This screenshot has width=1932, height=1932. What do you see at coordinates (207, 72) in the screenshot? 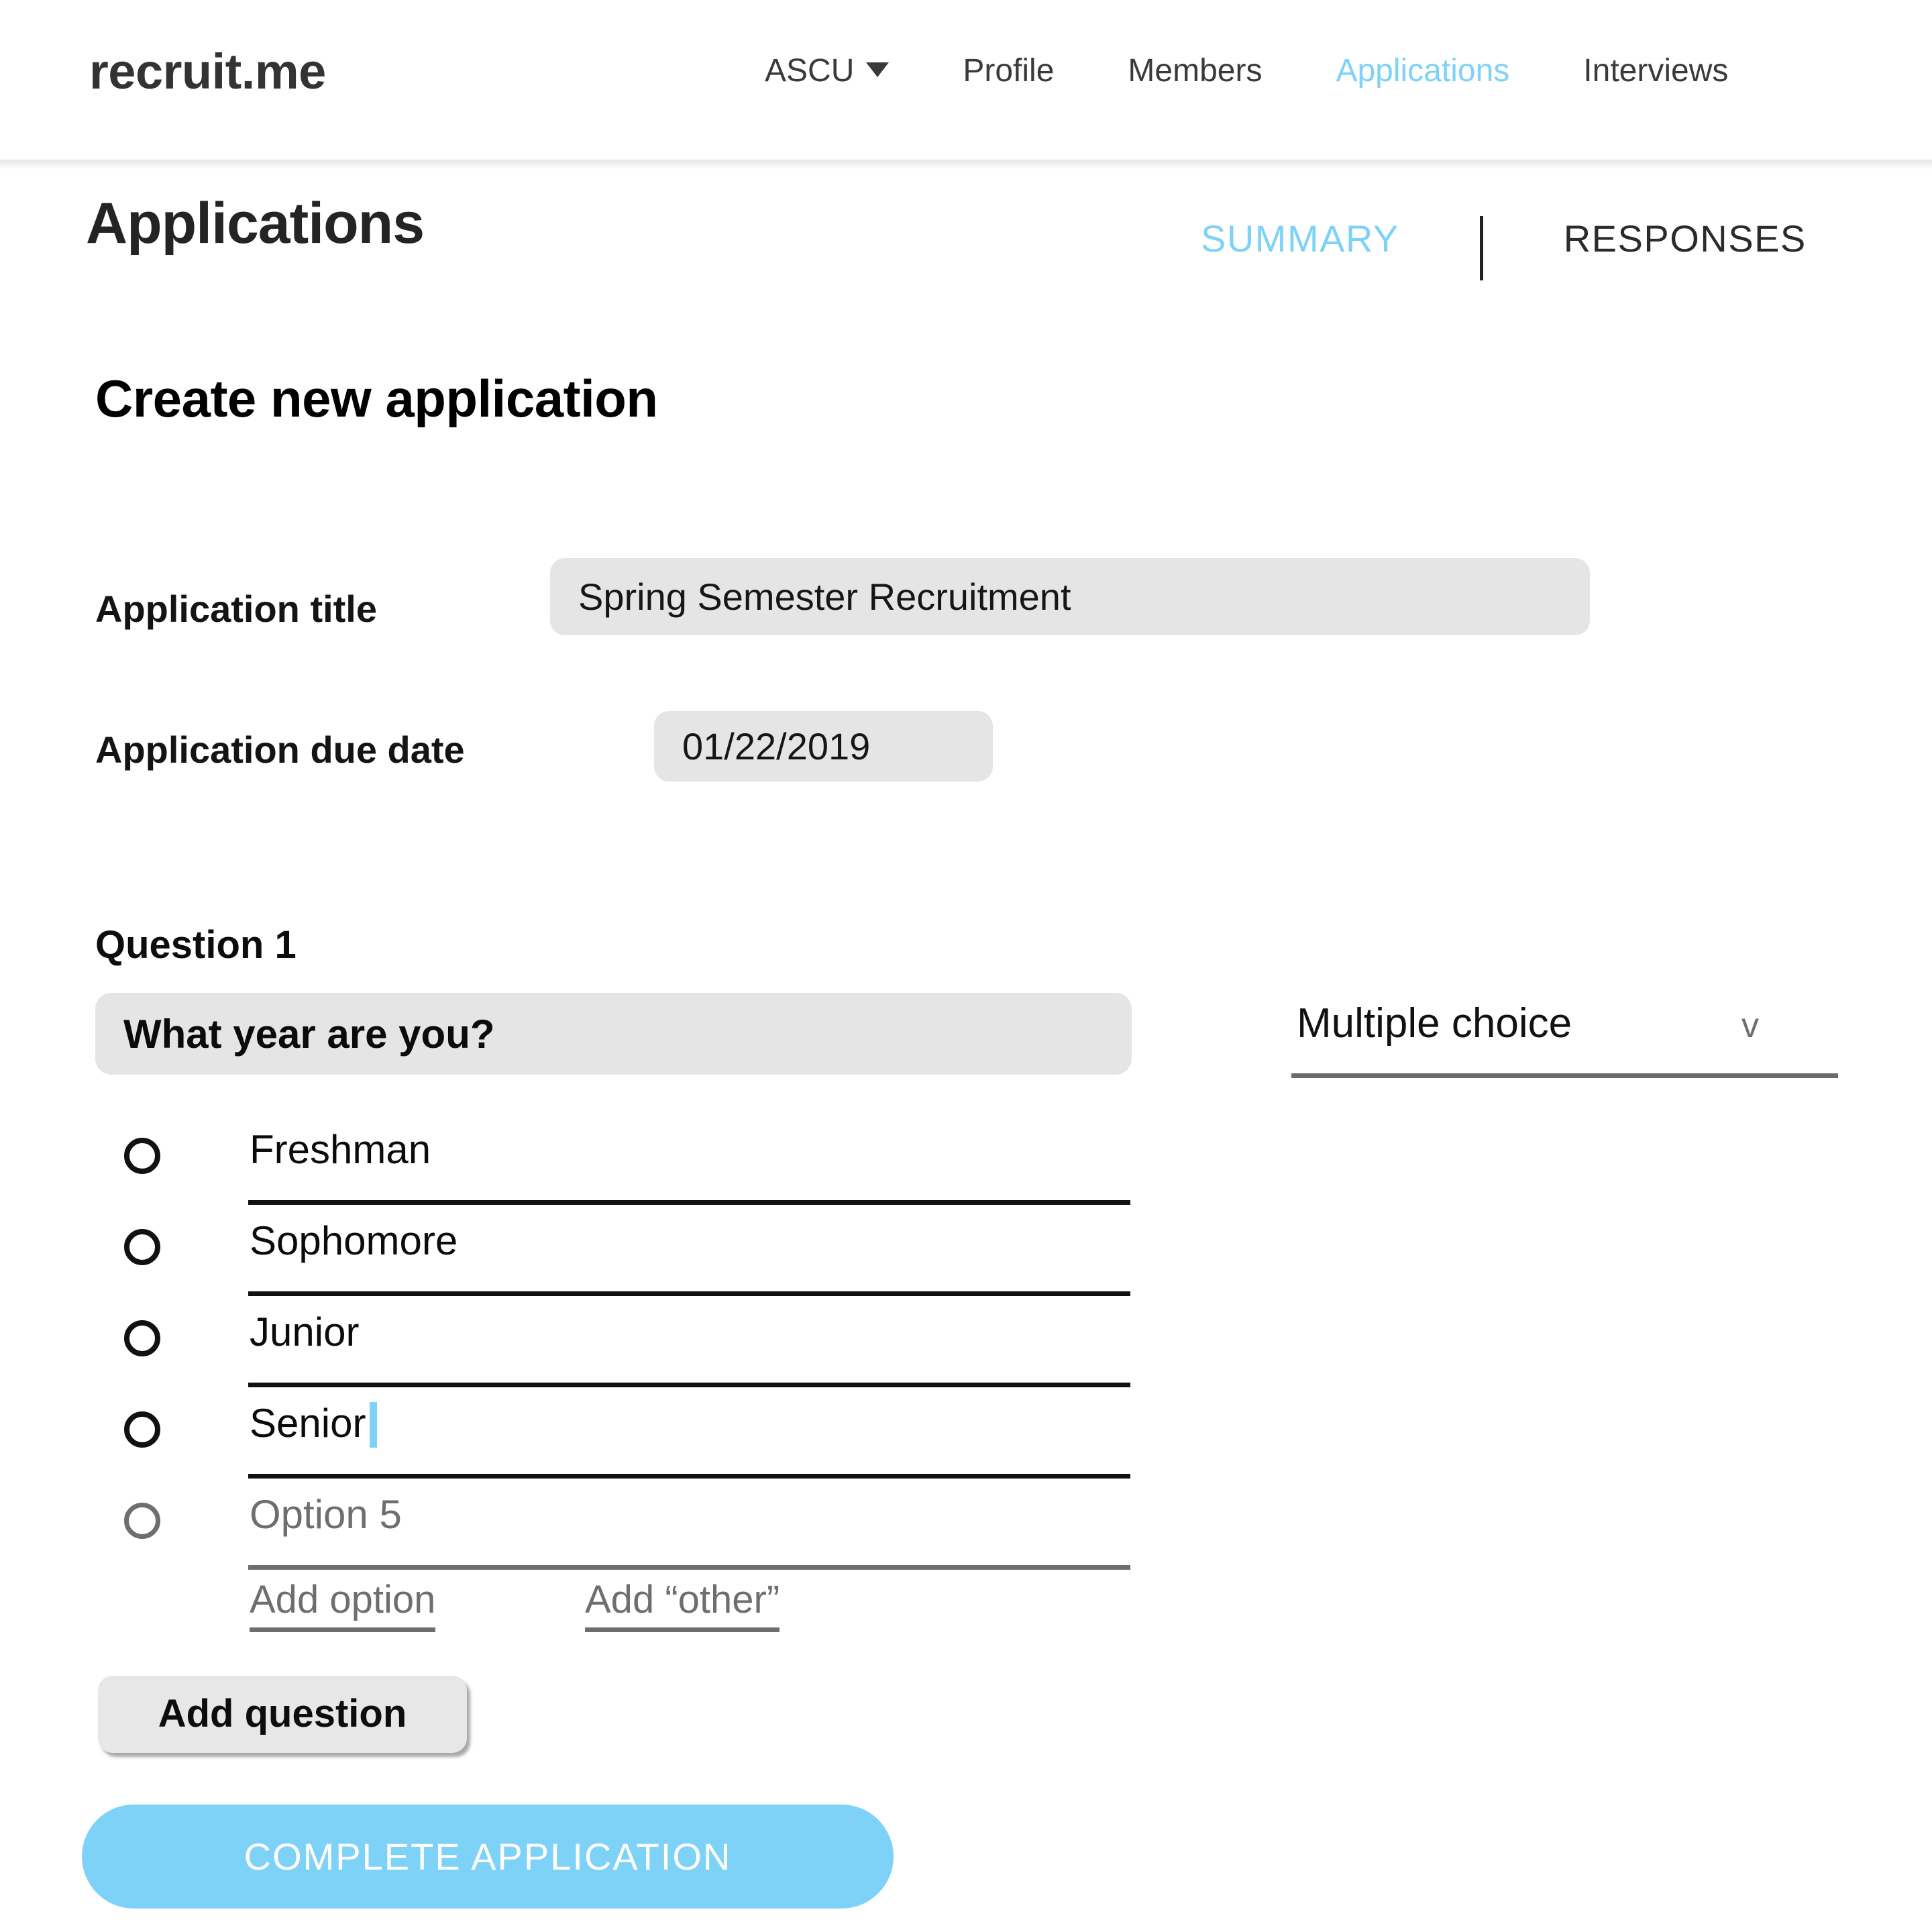
I see `brand-logo: recruit.me` at bounding box center [207, 72].